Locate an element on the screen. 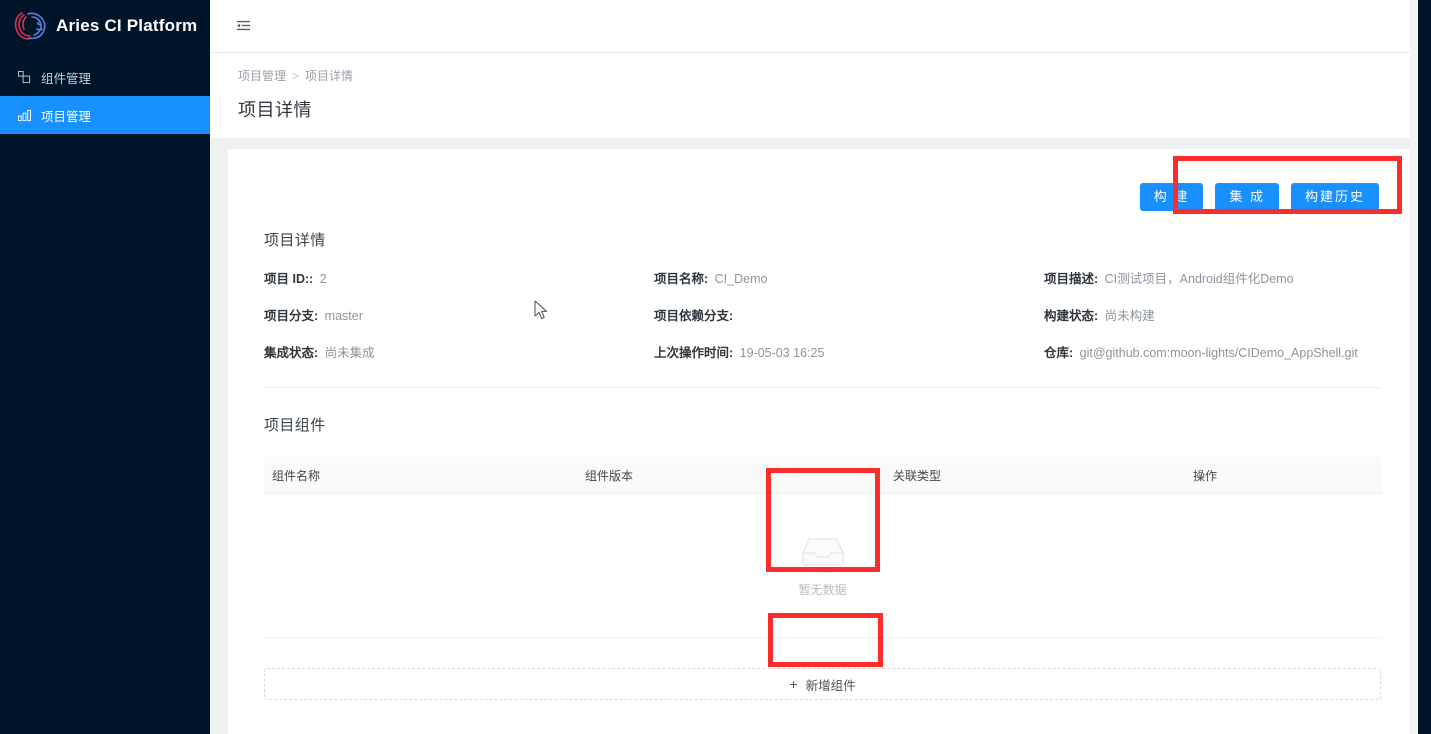 This screenshot has height=734, width=1431. info-label: 项目分支: is located at coordinates (291, 316).